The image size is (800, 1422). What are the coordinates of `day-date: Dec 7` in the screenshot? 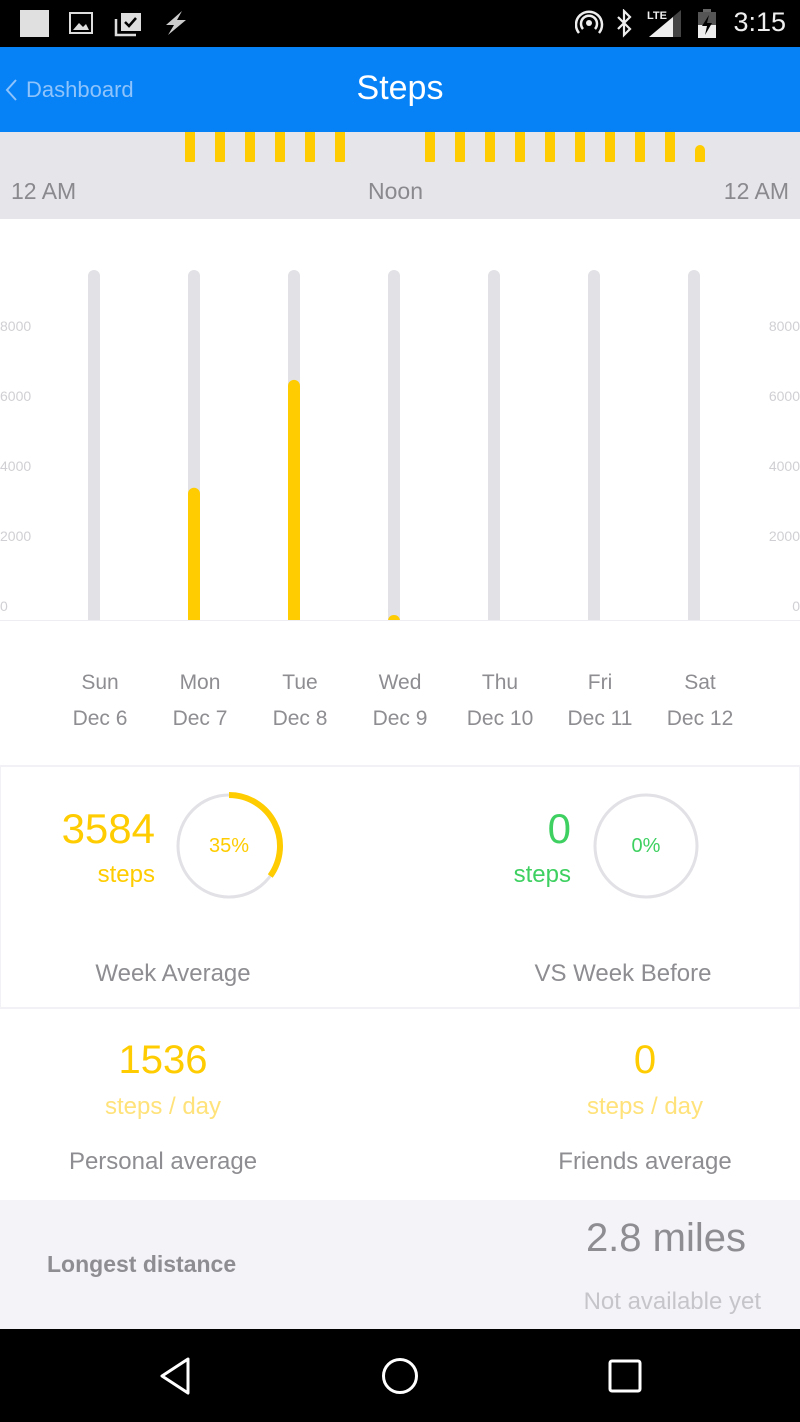 It's located at (200, 718).